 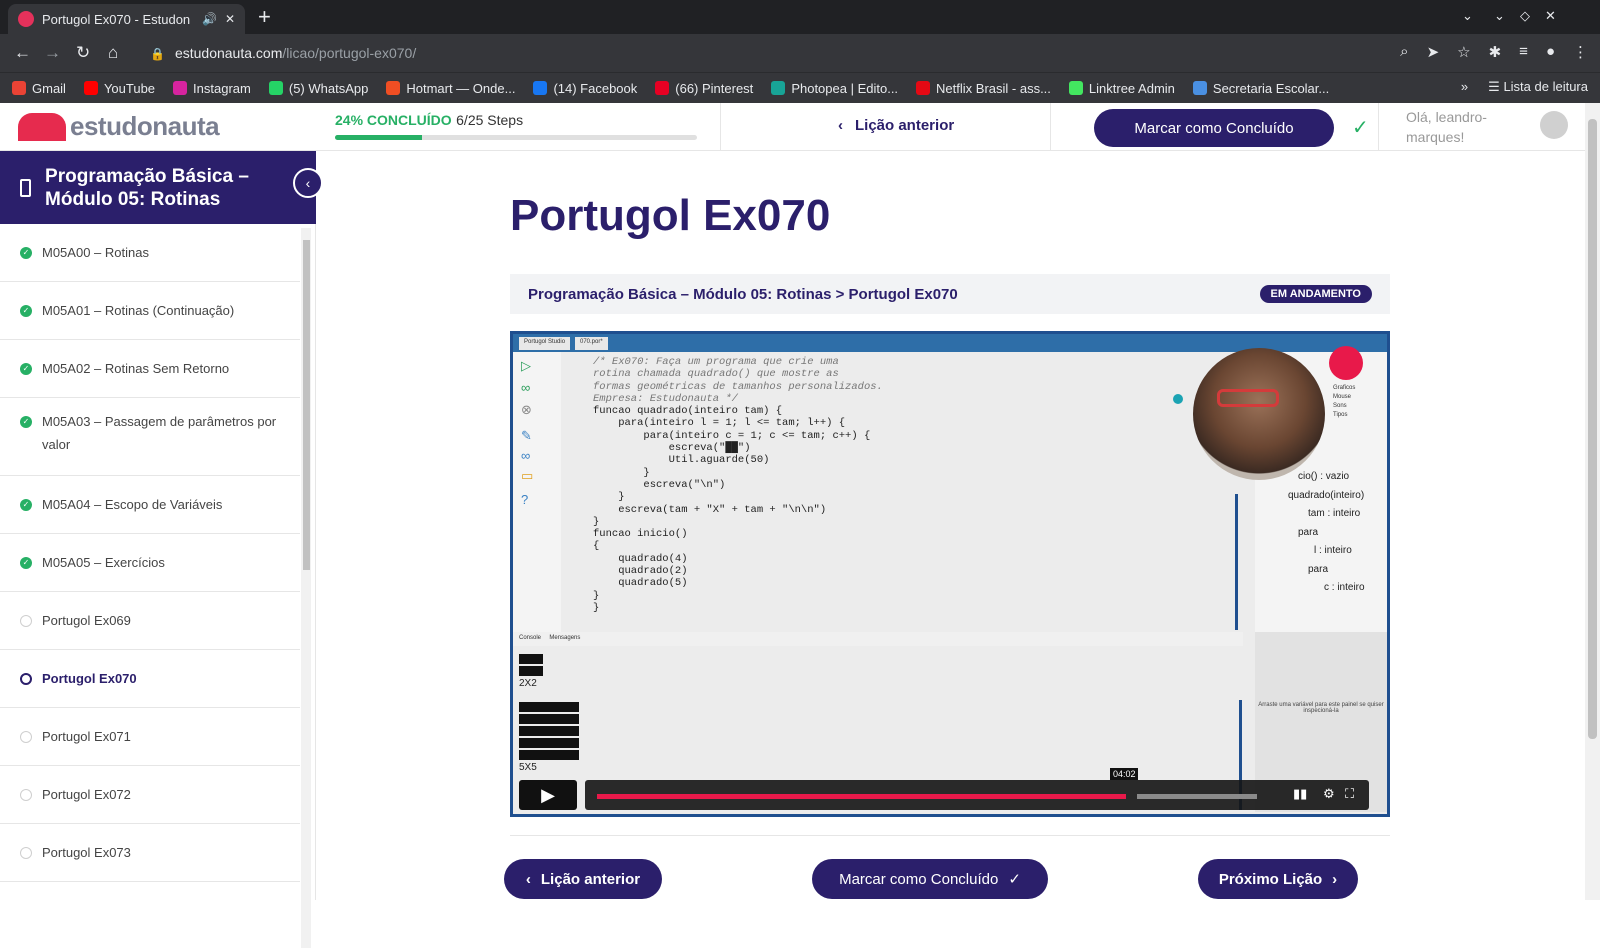 I want to click on sidebar-lesson-item: ✓ M05A04 – Escopo de Variáveis, so click(x=150, y=505).